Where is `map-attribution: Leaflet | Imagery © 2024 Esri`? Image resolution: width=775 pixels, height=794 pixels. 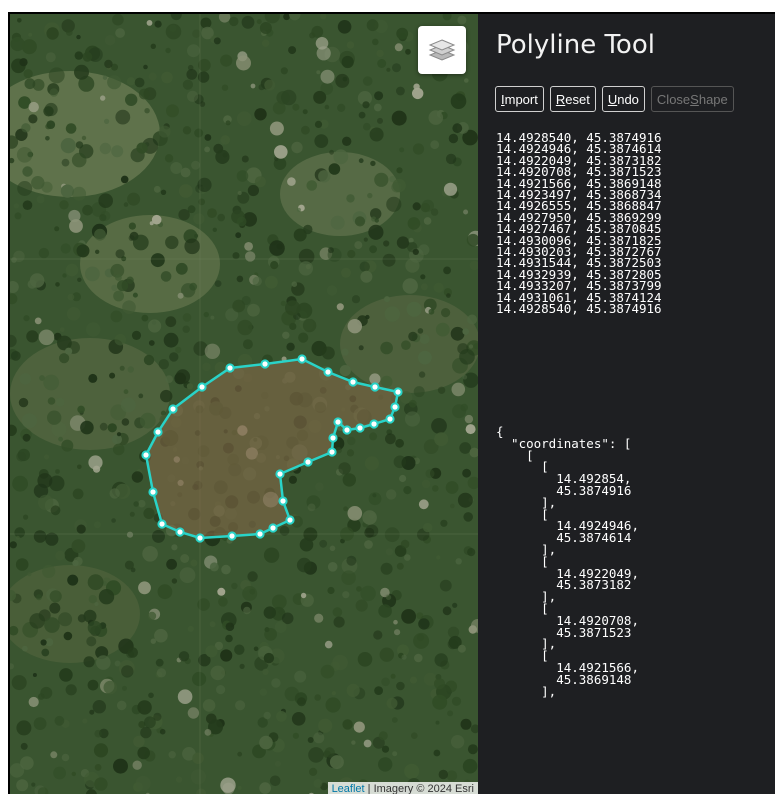
map-attribution: Leaflet | Imagery © 2024 Esri is located at coordinates (402, 788).